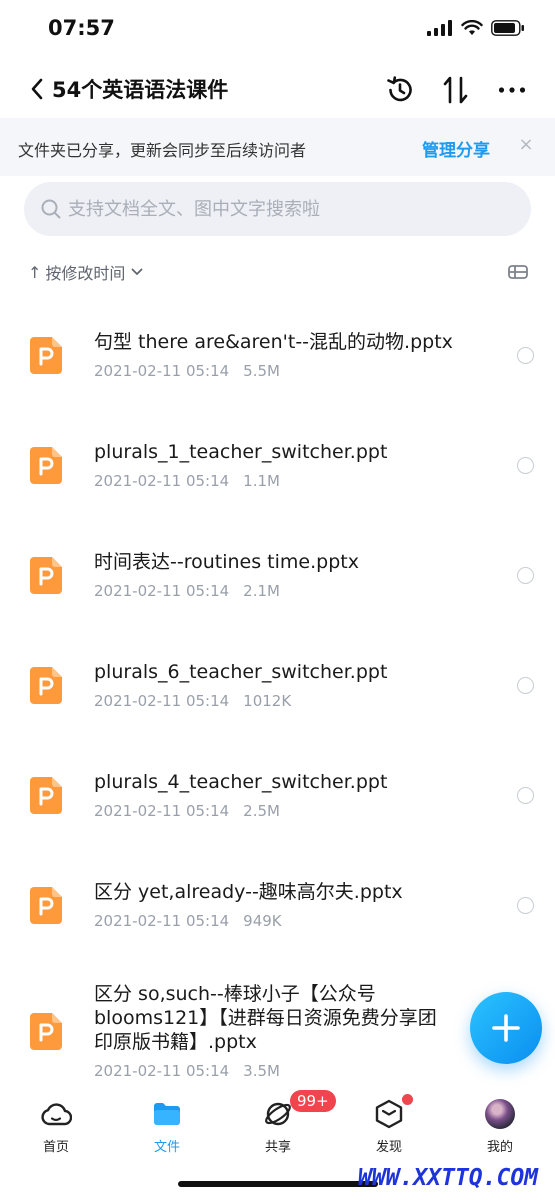  I want to click on file-size: 2.1M, so click(261, 591).